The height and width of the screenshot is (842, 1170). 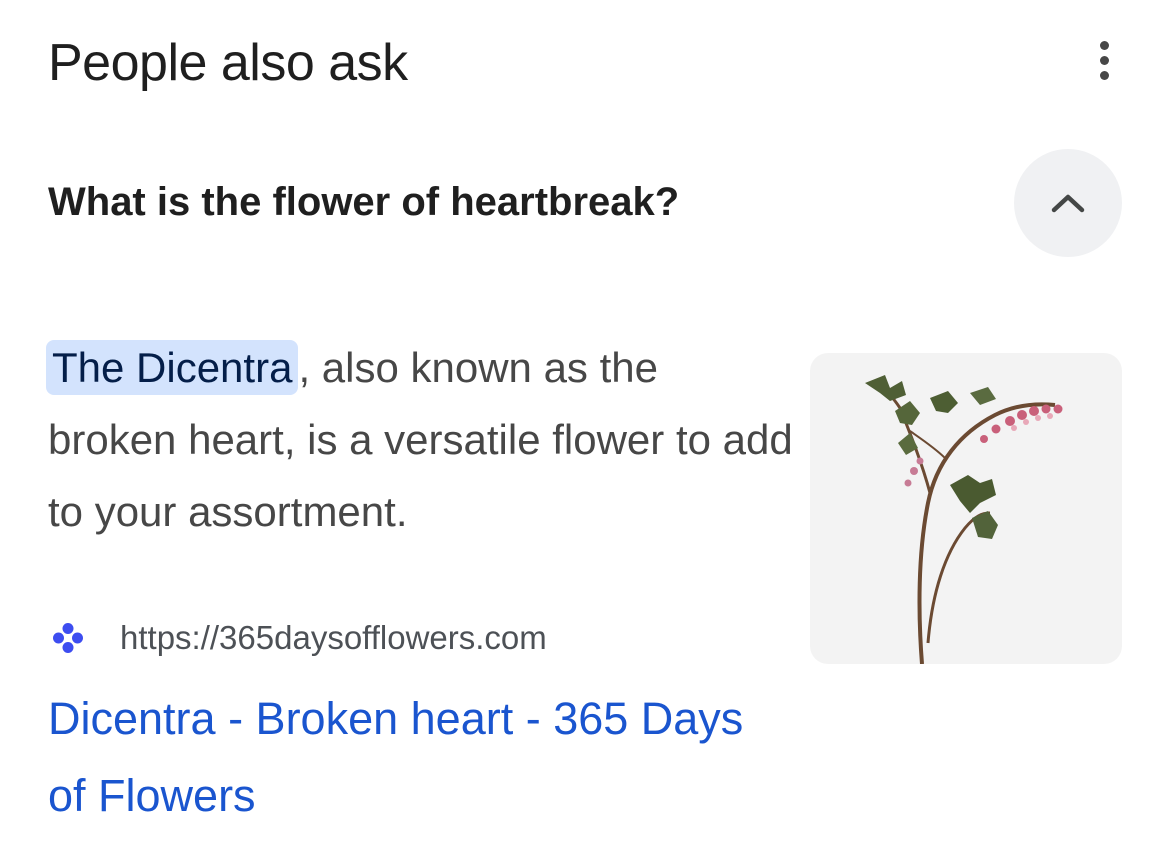 I want to click on favicon-svg, so click(x=68, y=638).